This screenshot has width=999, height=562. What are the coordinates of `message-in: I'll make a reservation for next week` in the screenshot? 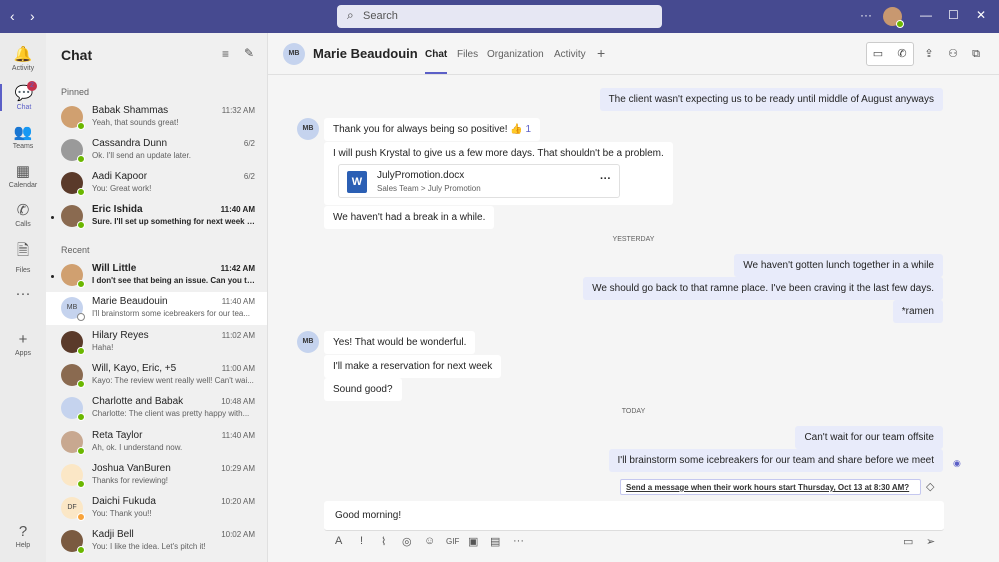 It's located at (413, 366).